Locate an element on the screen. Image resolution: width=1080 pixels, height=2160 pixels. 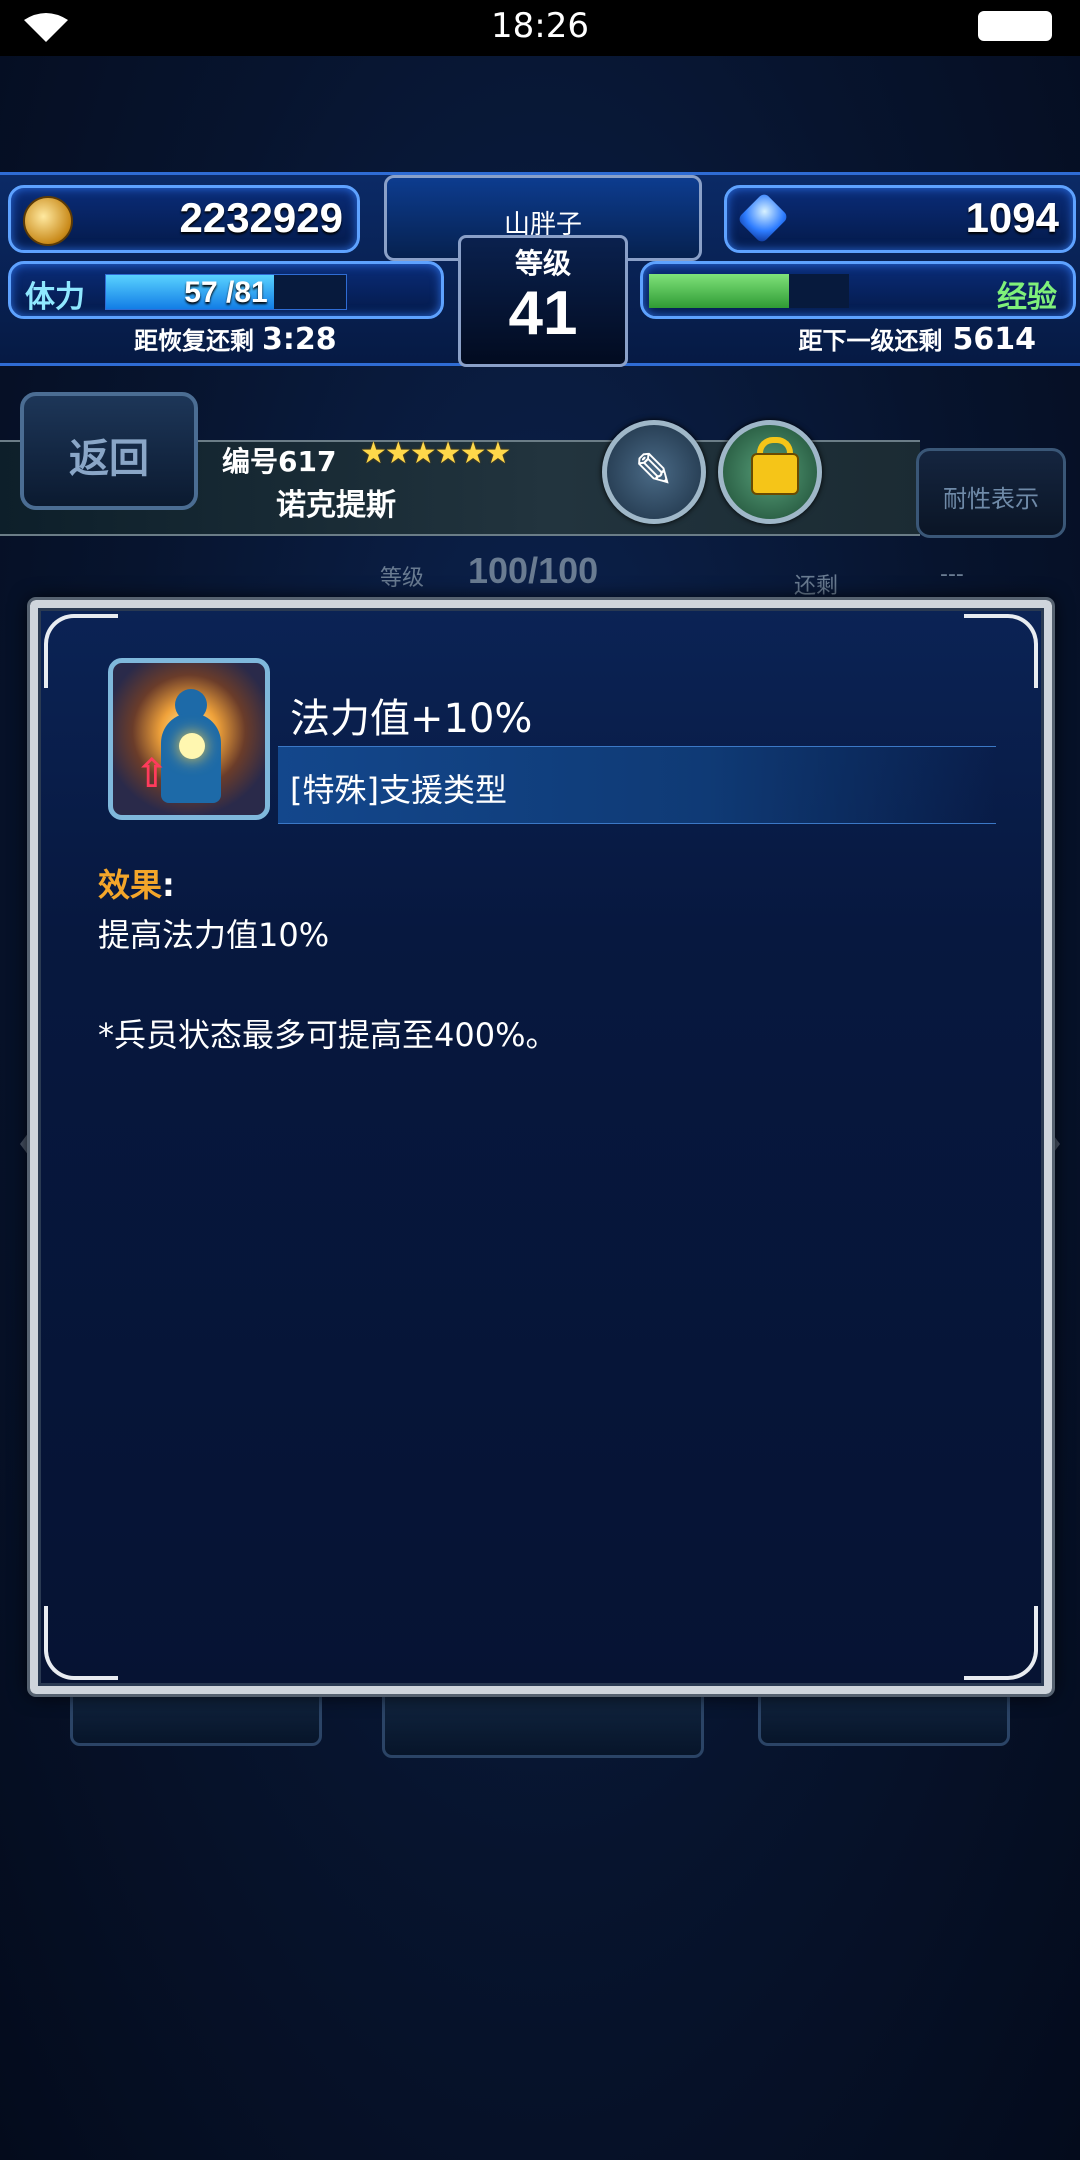
exp-bar-fill is located at coordinates (719, 291).